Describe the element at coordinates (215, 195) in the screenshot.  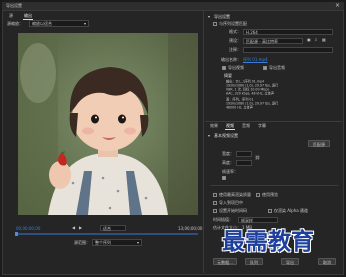
I see `max-quality-checkbox` at that location.